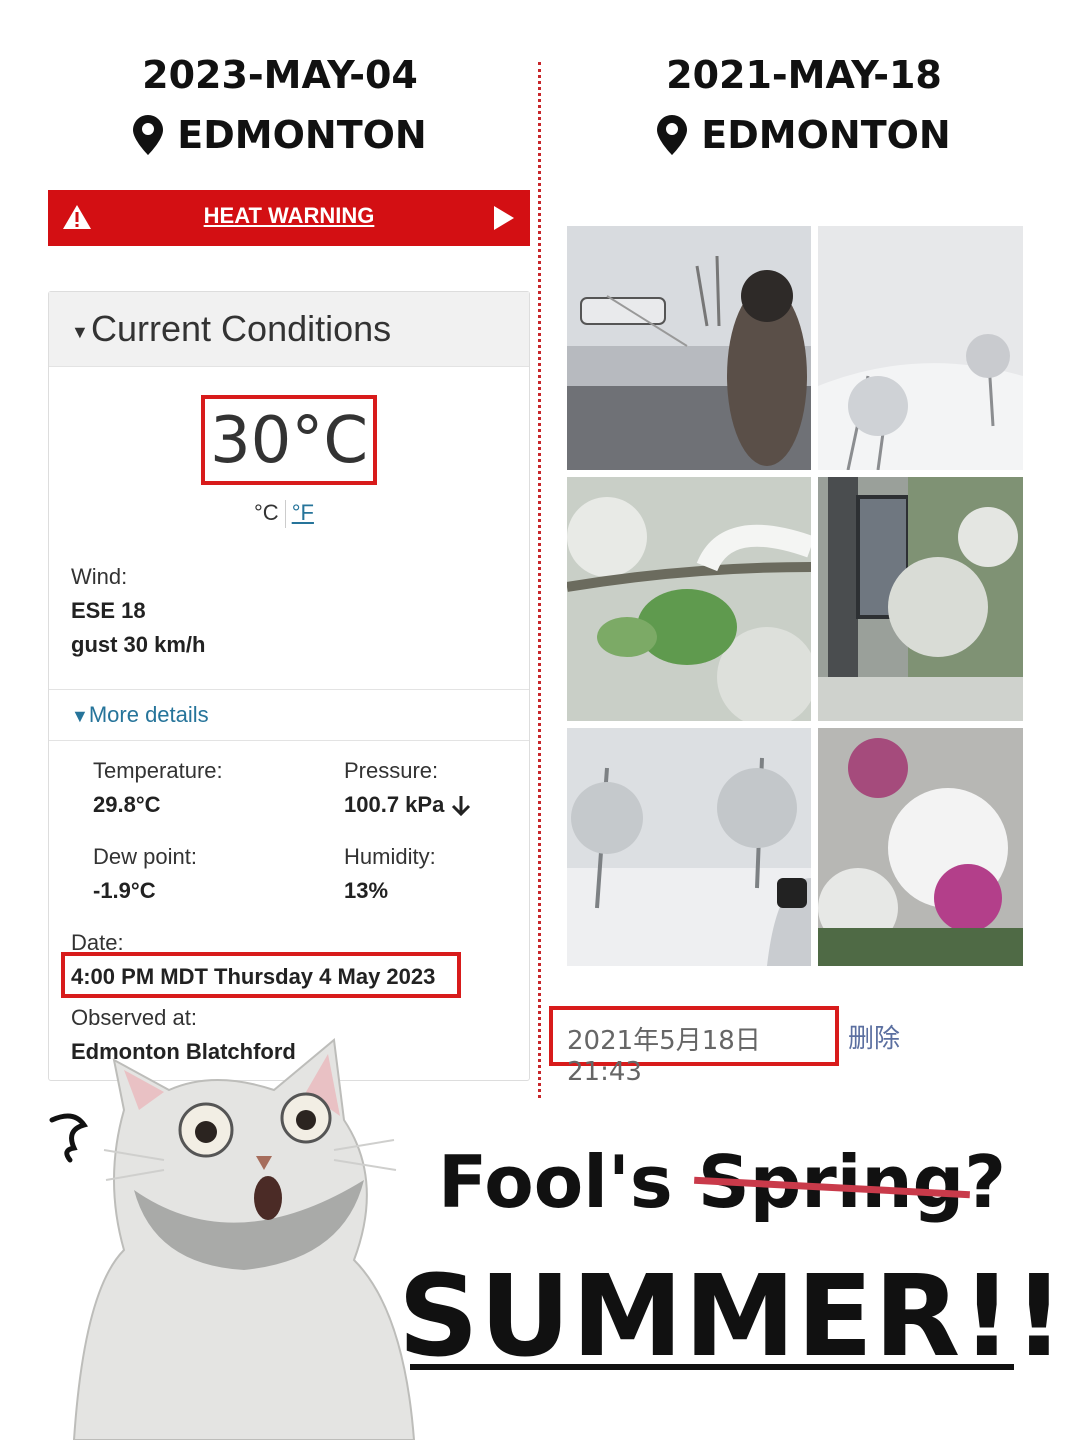 The image size is (1080, 1440). What do you see at coordinates (145, 856) in the screenshot?
I see `dew-point-label: Dew point:` at bounding box center [145, 856].